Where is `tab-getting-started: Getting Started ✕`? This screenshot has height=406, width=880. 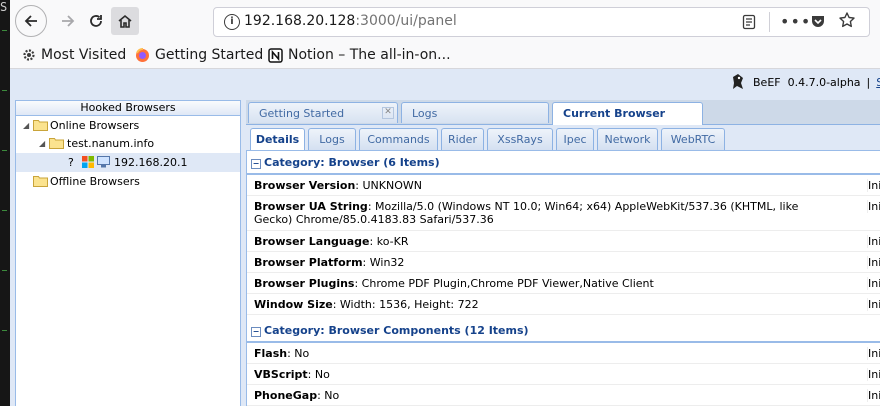
tab-getting-started: Getting Started ✕ is located at coordinates (323, 112).